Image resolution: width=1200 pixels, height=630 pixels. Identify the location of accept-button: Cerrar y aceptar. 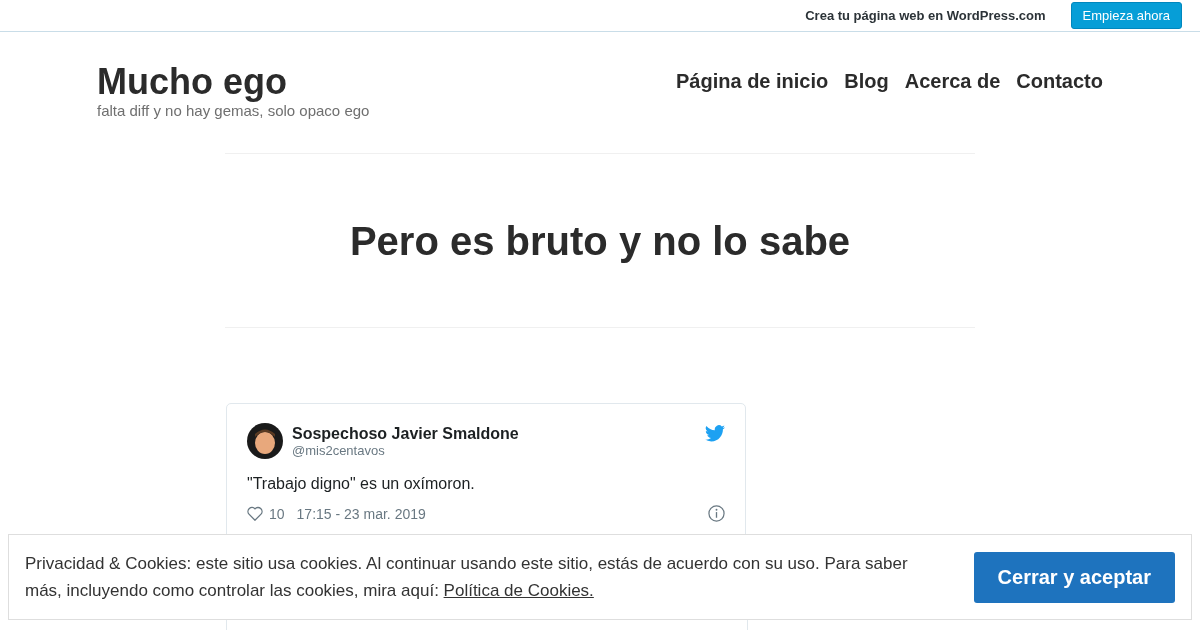
(1074, 577).